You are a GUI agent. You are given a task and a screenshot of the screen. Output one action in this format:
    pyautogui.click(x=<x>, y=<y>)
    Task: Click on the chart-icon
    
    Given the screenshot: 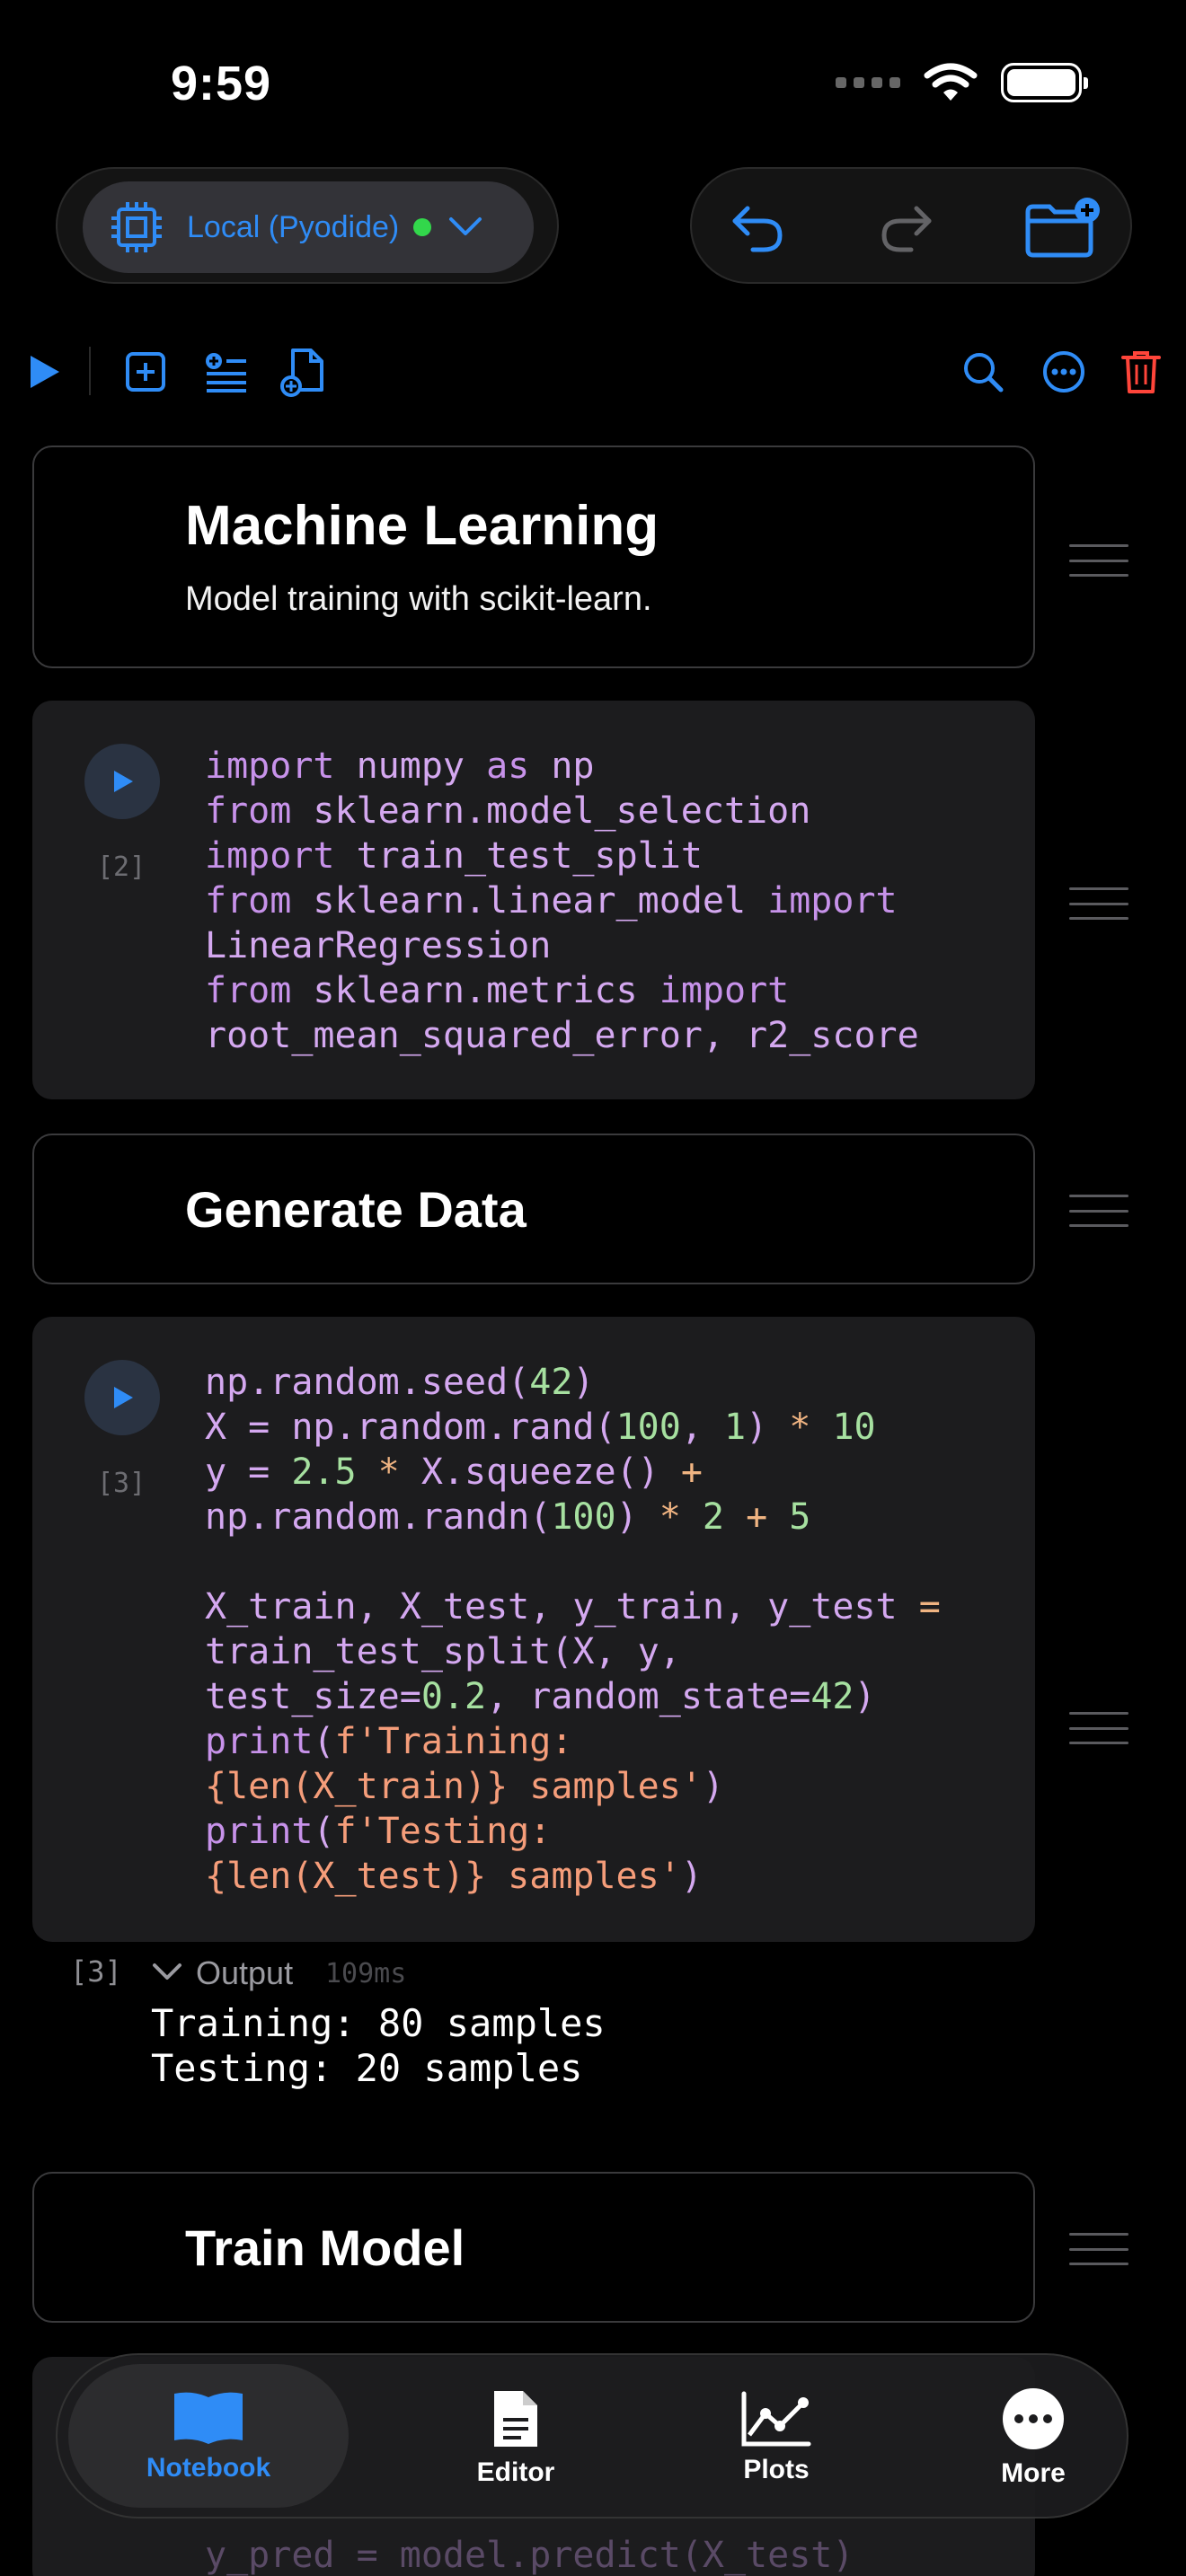 What is the action you would take?
    pyautogui.click(x=776, y=2419)
    